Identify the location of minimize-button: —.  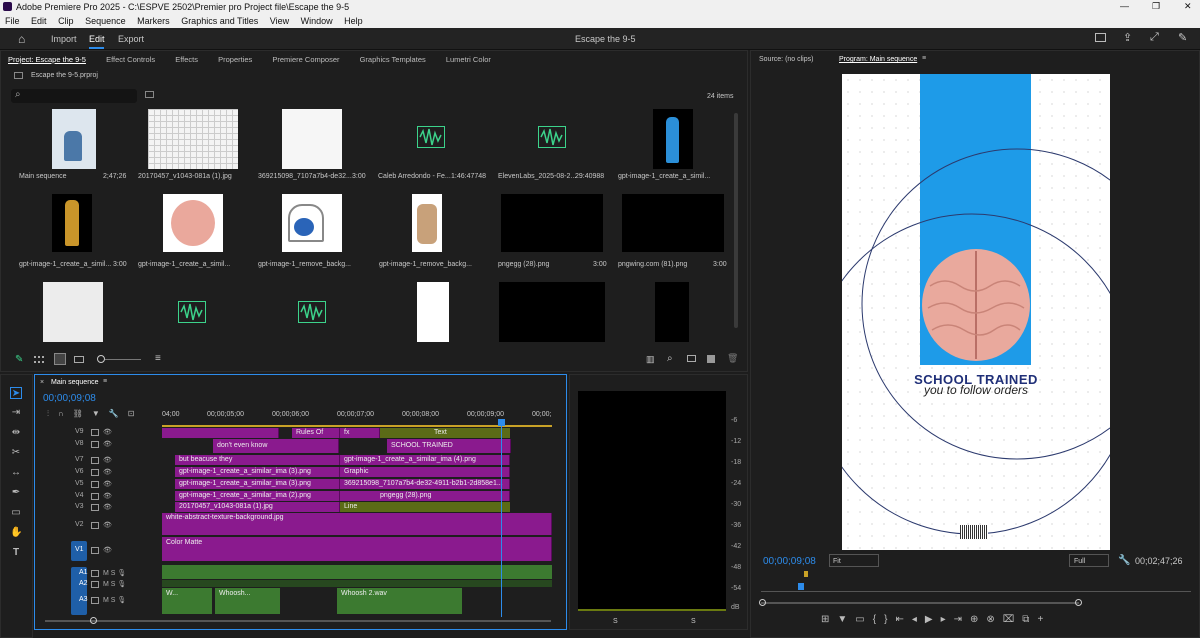
(1124, 6).